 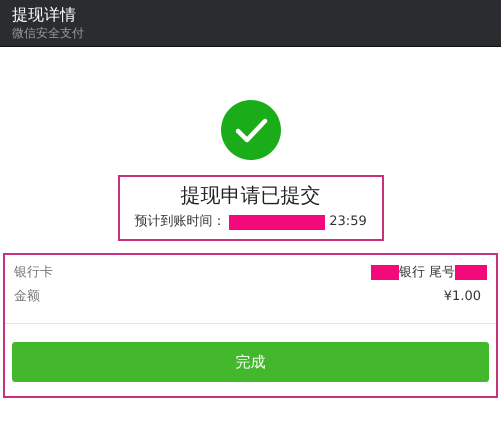 I want to click on success-check-icon, so click(x=250, y=130).